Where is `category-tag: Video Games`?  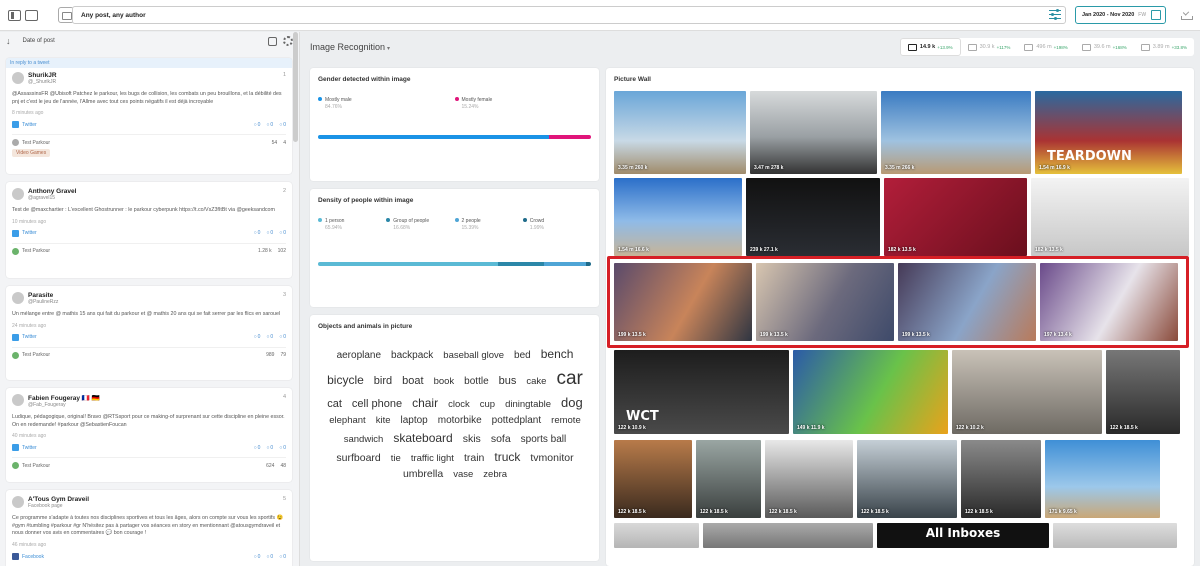
category-tag: Video Games is located at coordinates (31, 153).